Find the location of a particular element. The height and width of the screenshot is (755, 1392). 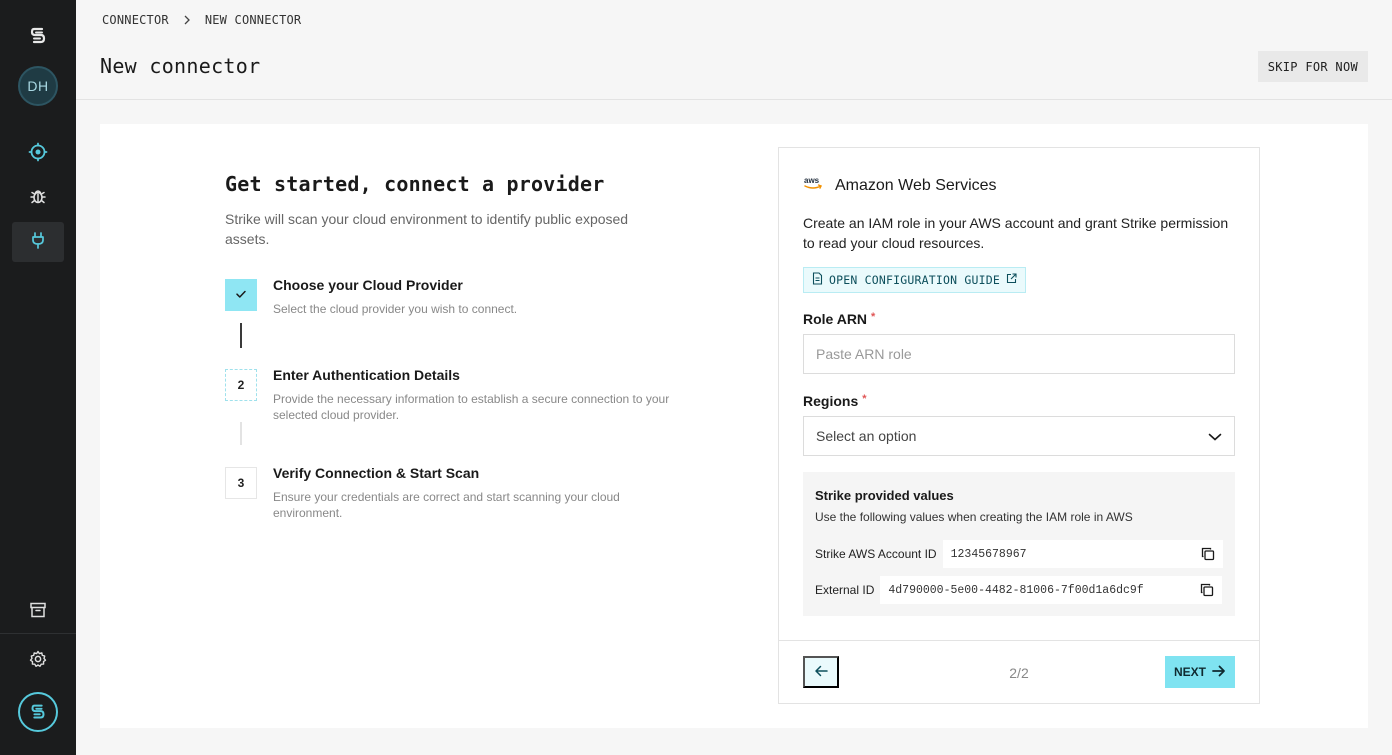

sidebar-divider is located at coordinates (38, 633).